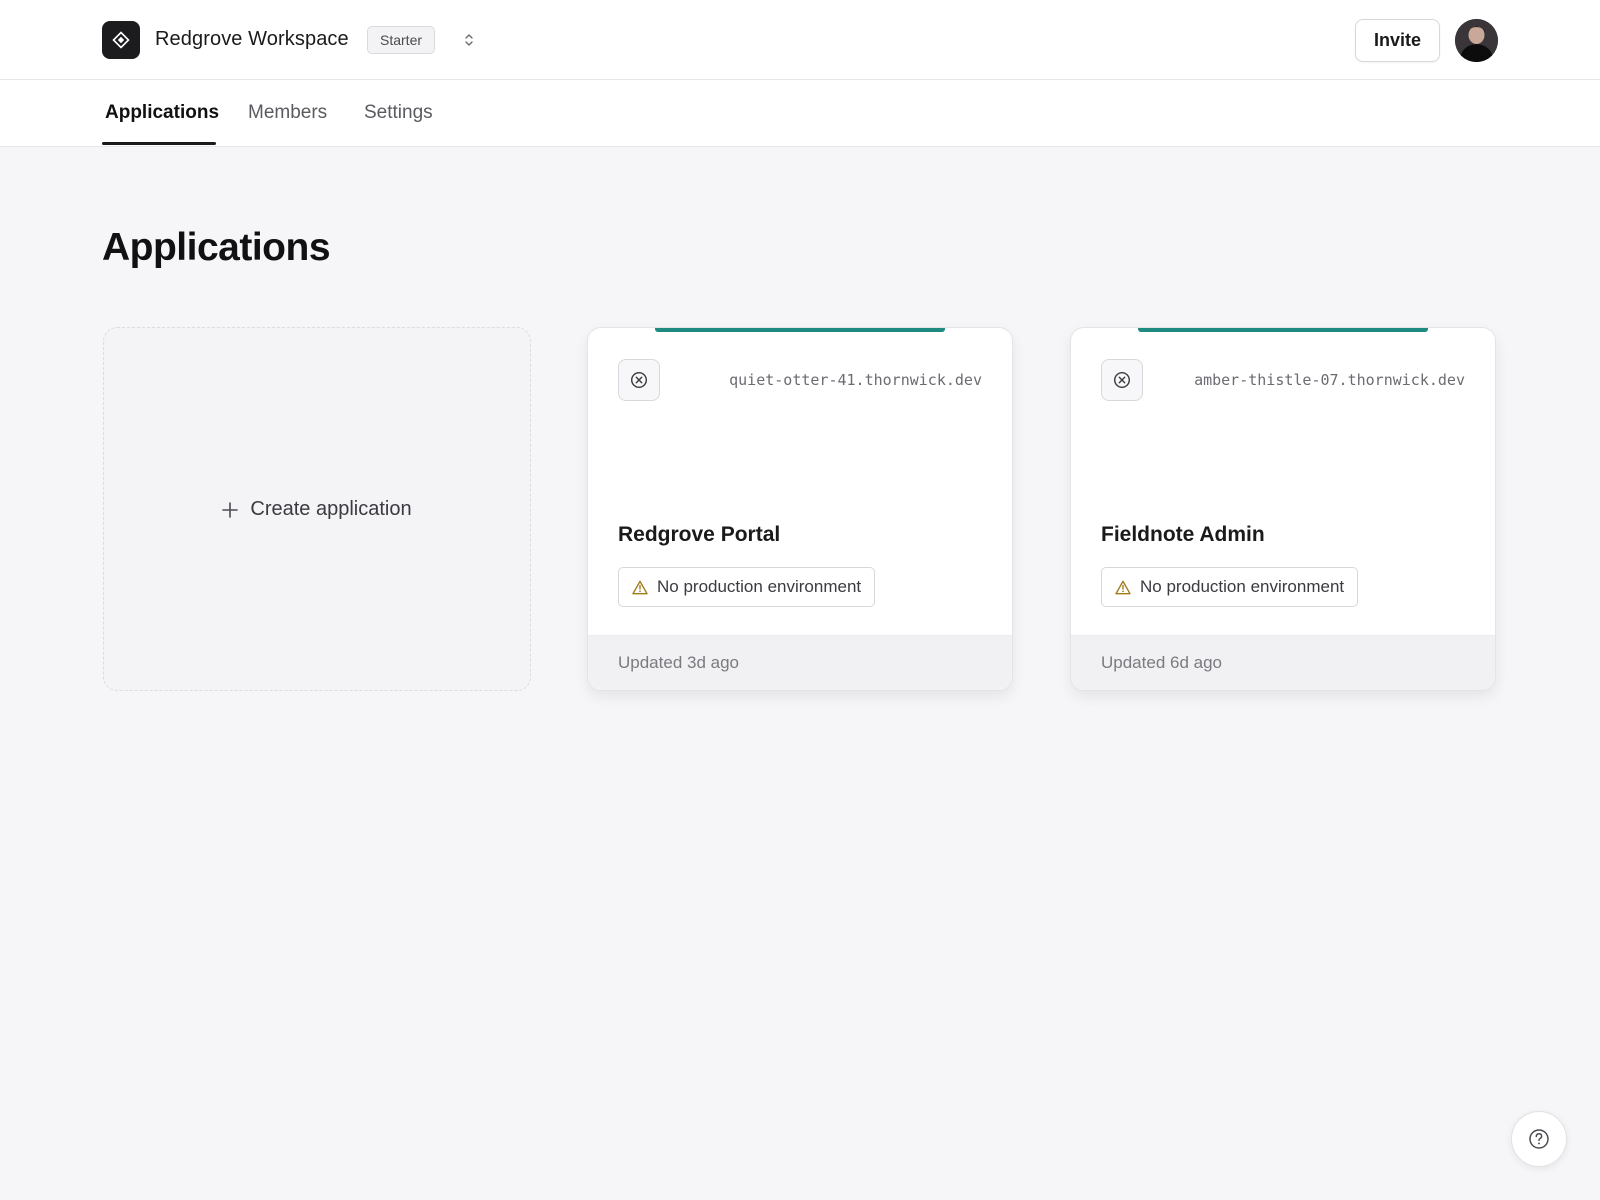  I want to click on help-circle-icon, so click(1539, 1139).